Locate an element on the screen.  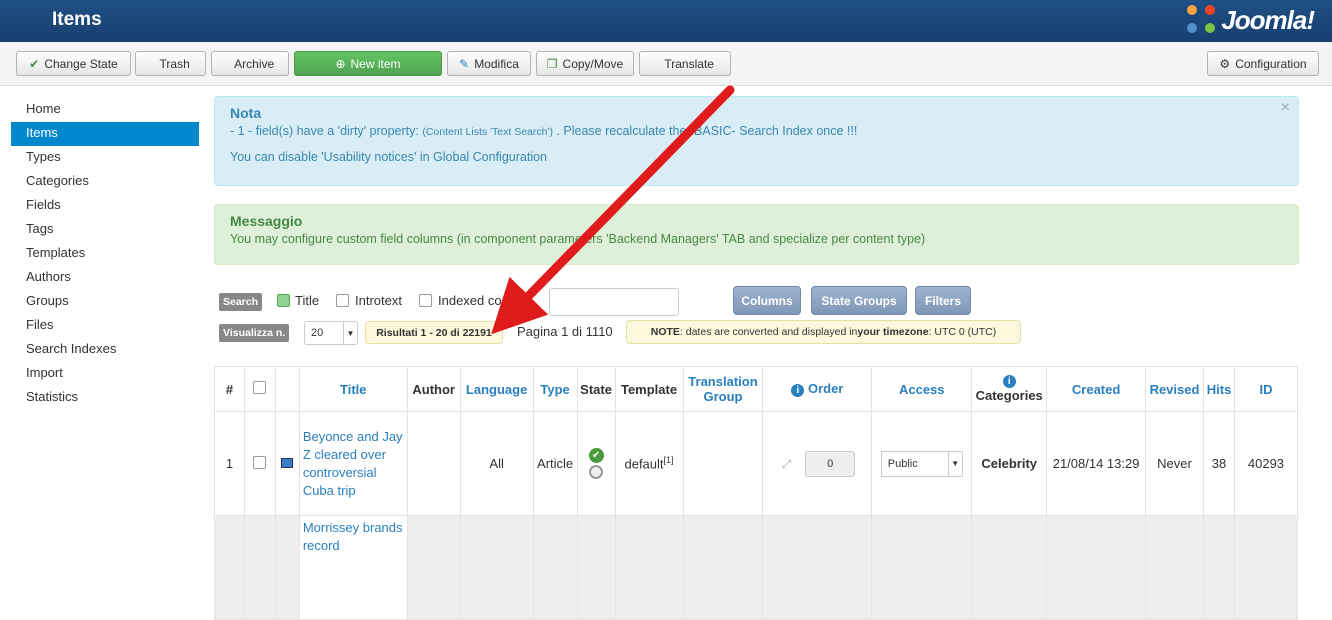
row-language: All is located at coordinates (496, 463).